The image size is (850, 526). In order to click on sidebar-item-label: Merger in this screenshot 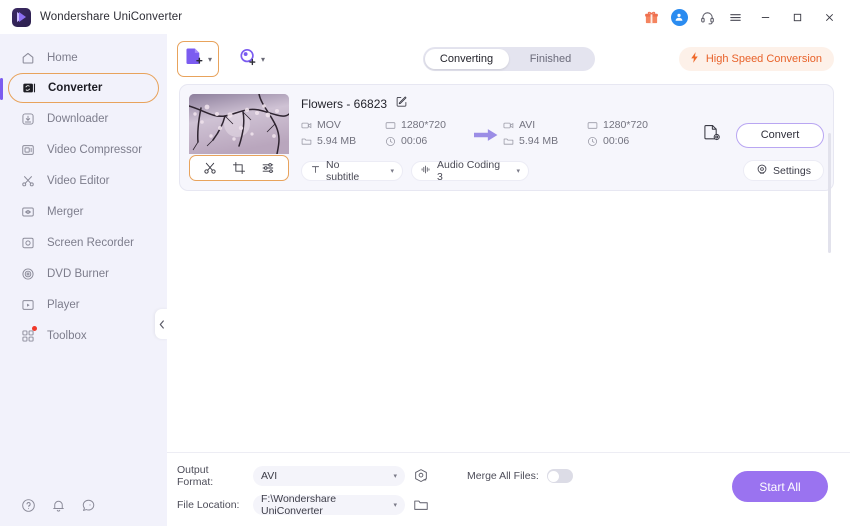, I will do `click(65, 211)`.